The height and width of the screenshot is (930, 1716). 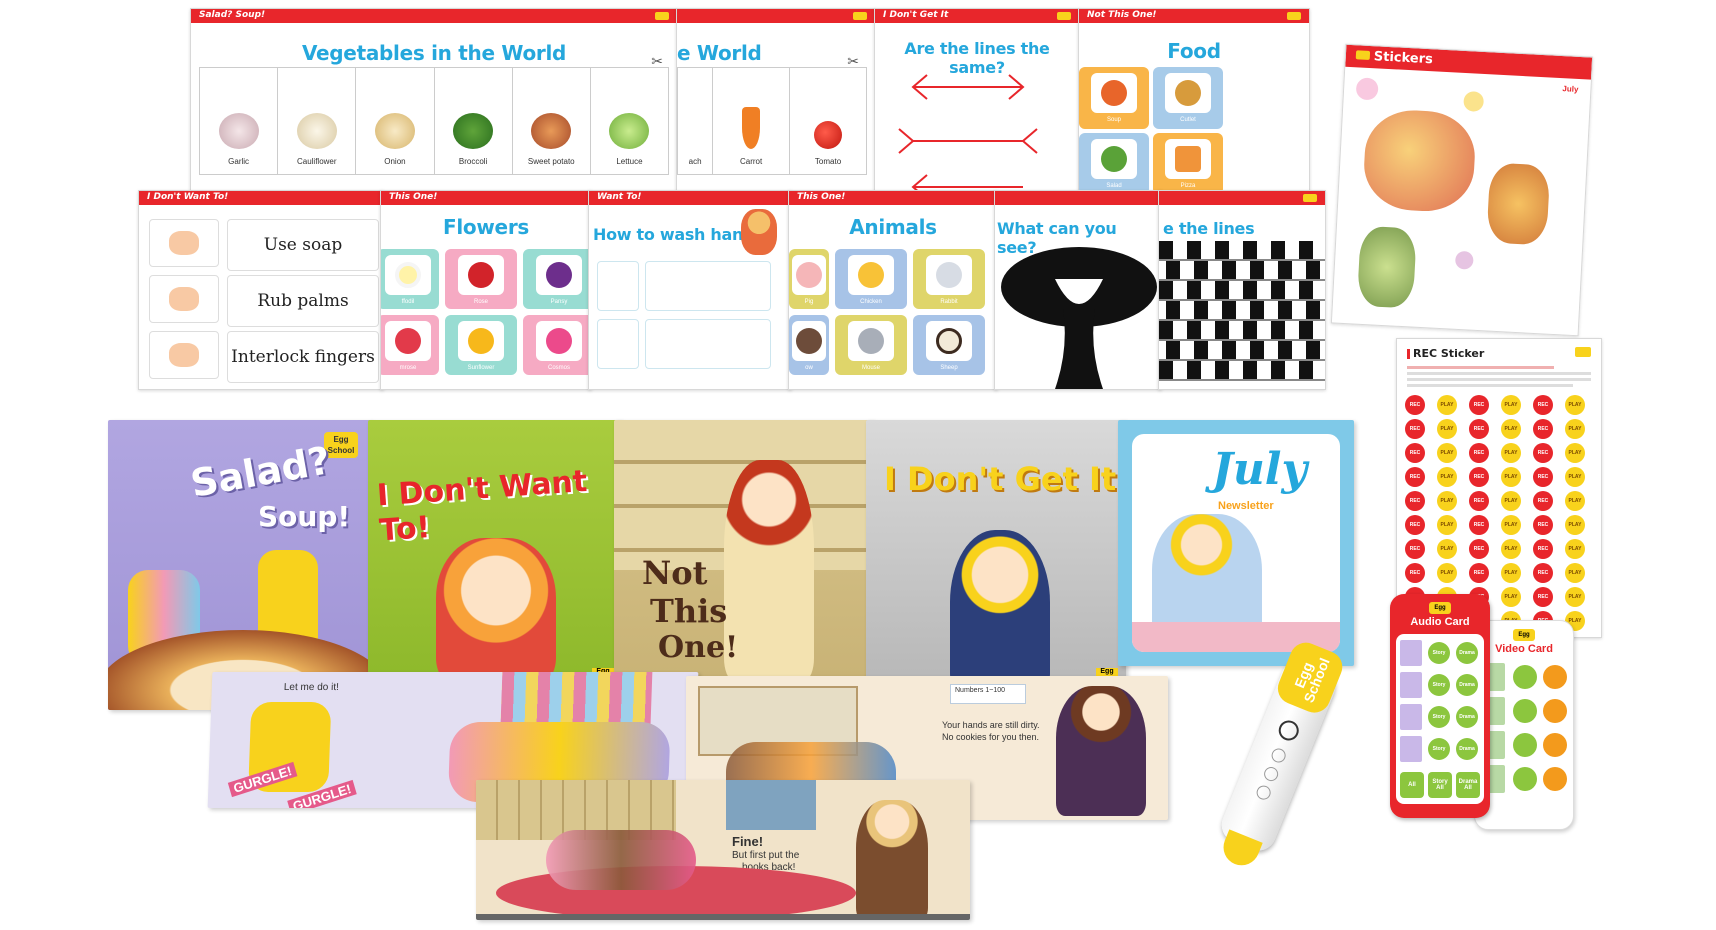 I want to click on all-button: Story All, so click(x=1440, y=785).